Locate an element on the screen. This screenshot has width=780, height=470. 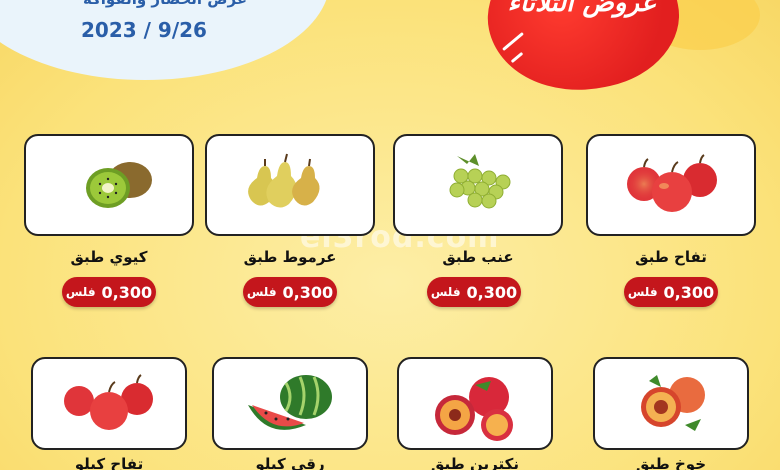
peach-icon is located at coordinates (673, 403).